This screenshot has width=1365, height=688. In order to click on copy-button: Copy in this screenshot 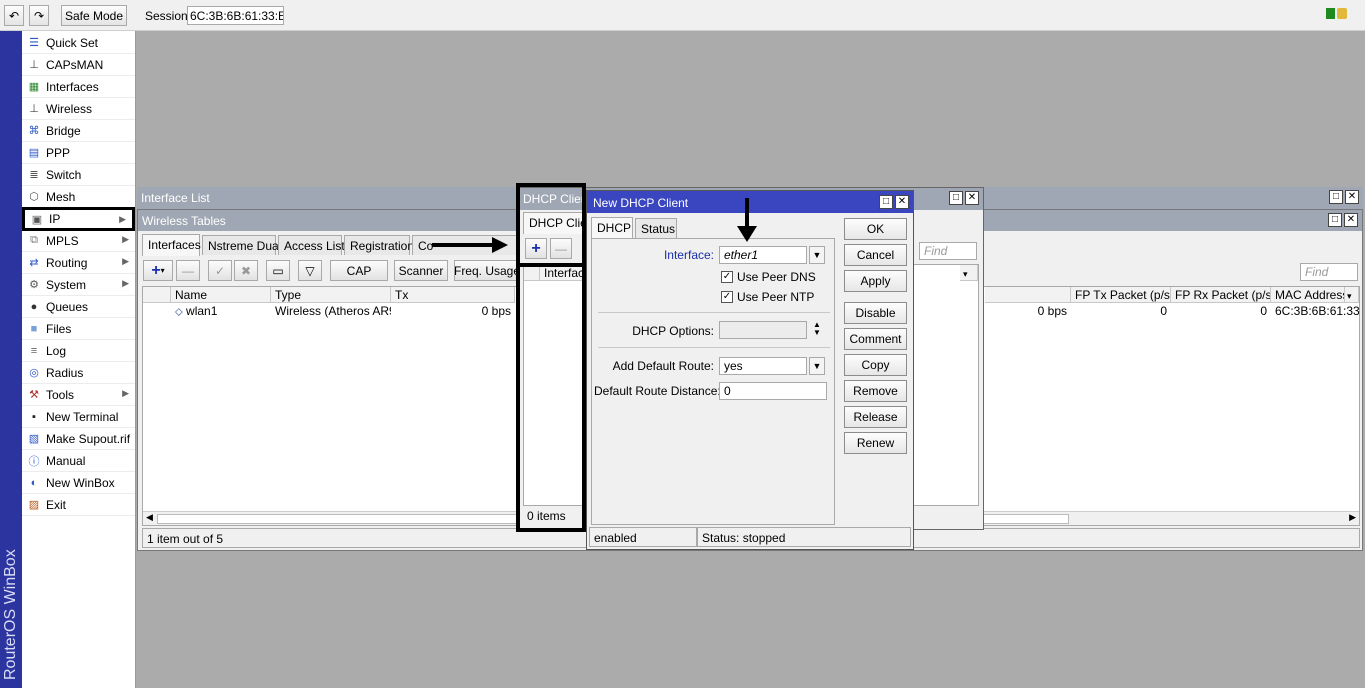, I will do `click(875, 365)`.